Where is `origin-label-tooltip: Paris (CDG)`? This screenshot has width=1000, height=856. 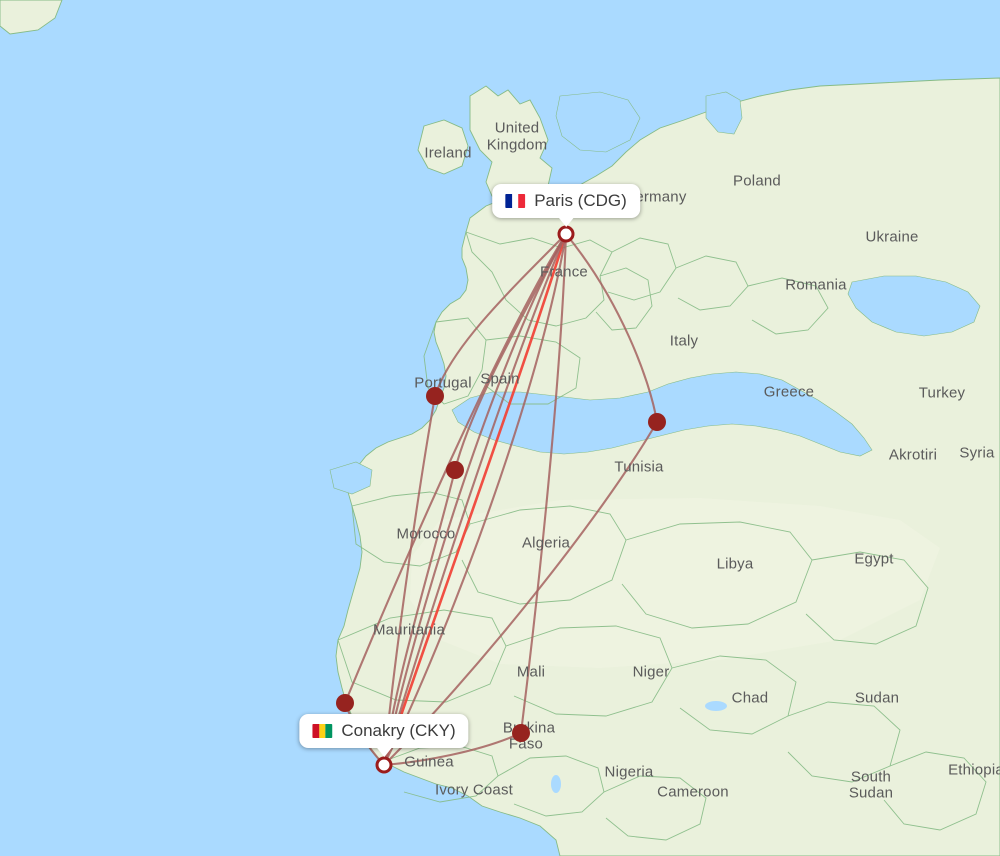
origin-label-tooltip: Paris (CDG) is located at coordinates (566, 205).